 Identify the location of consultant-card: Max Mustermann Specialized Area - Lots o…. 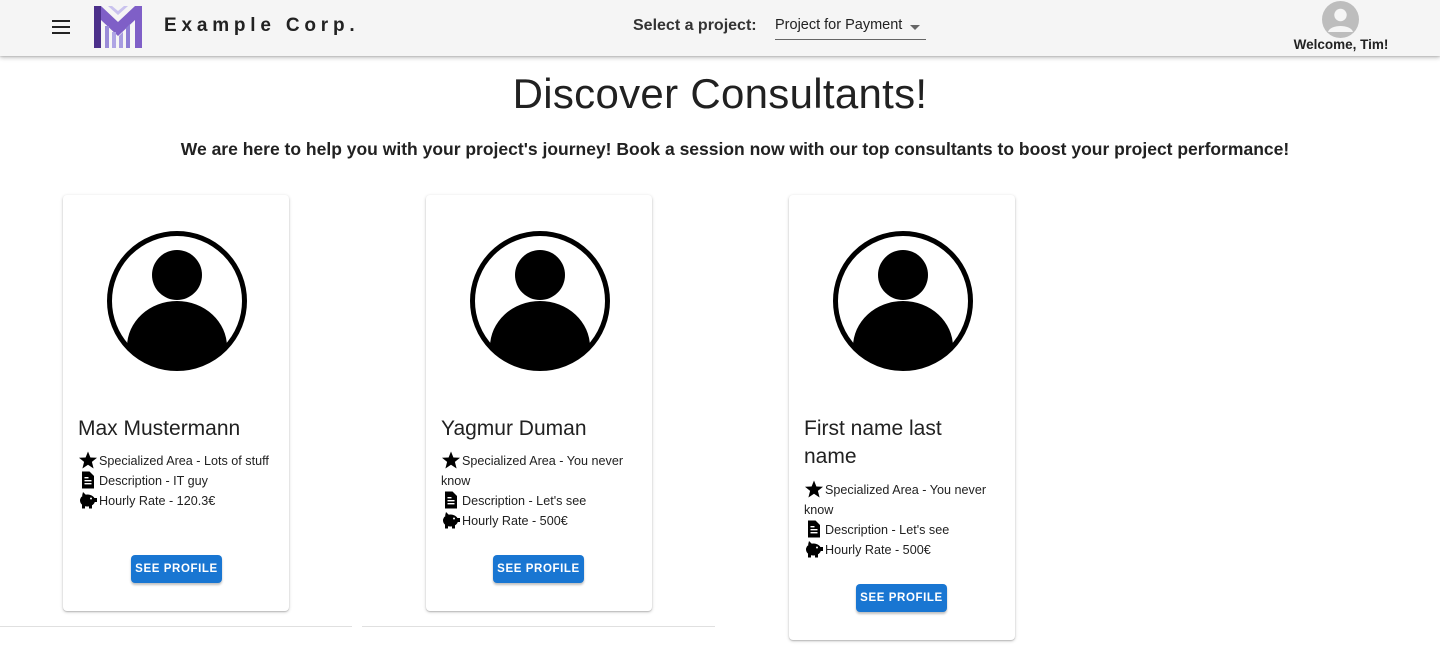
(176, 403).